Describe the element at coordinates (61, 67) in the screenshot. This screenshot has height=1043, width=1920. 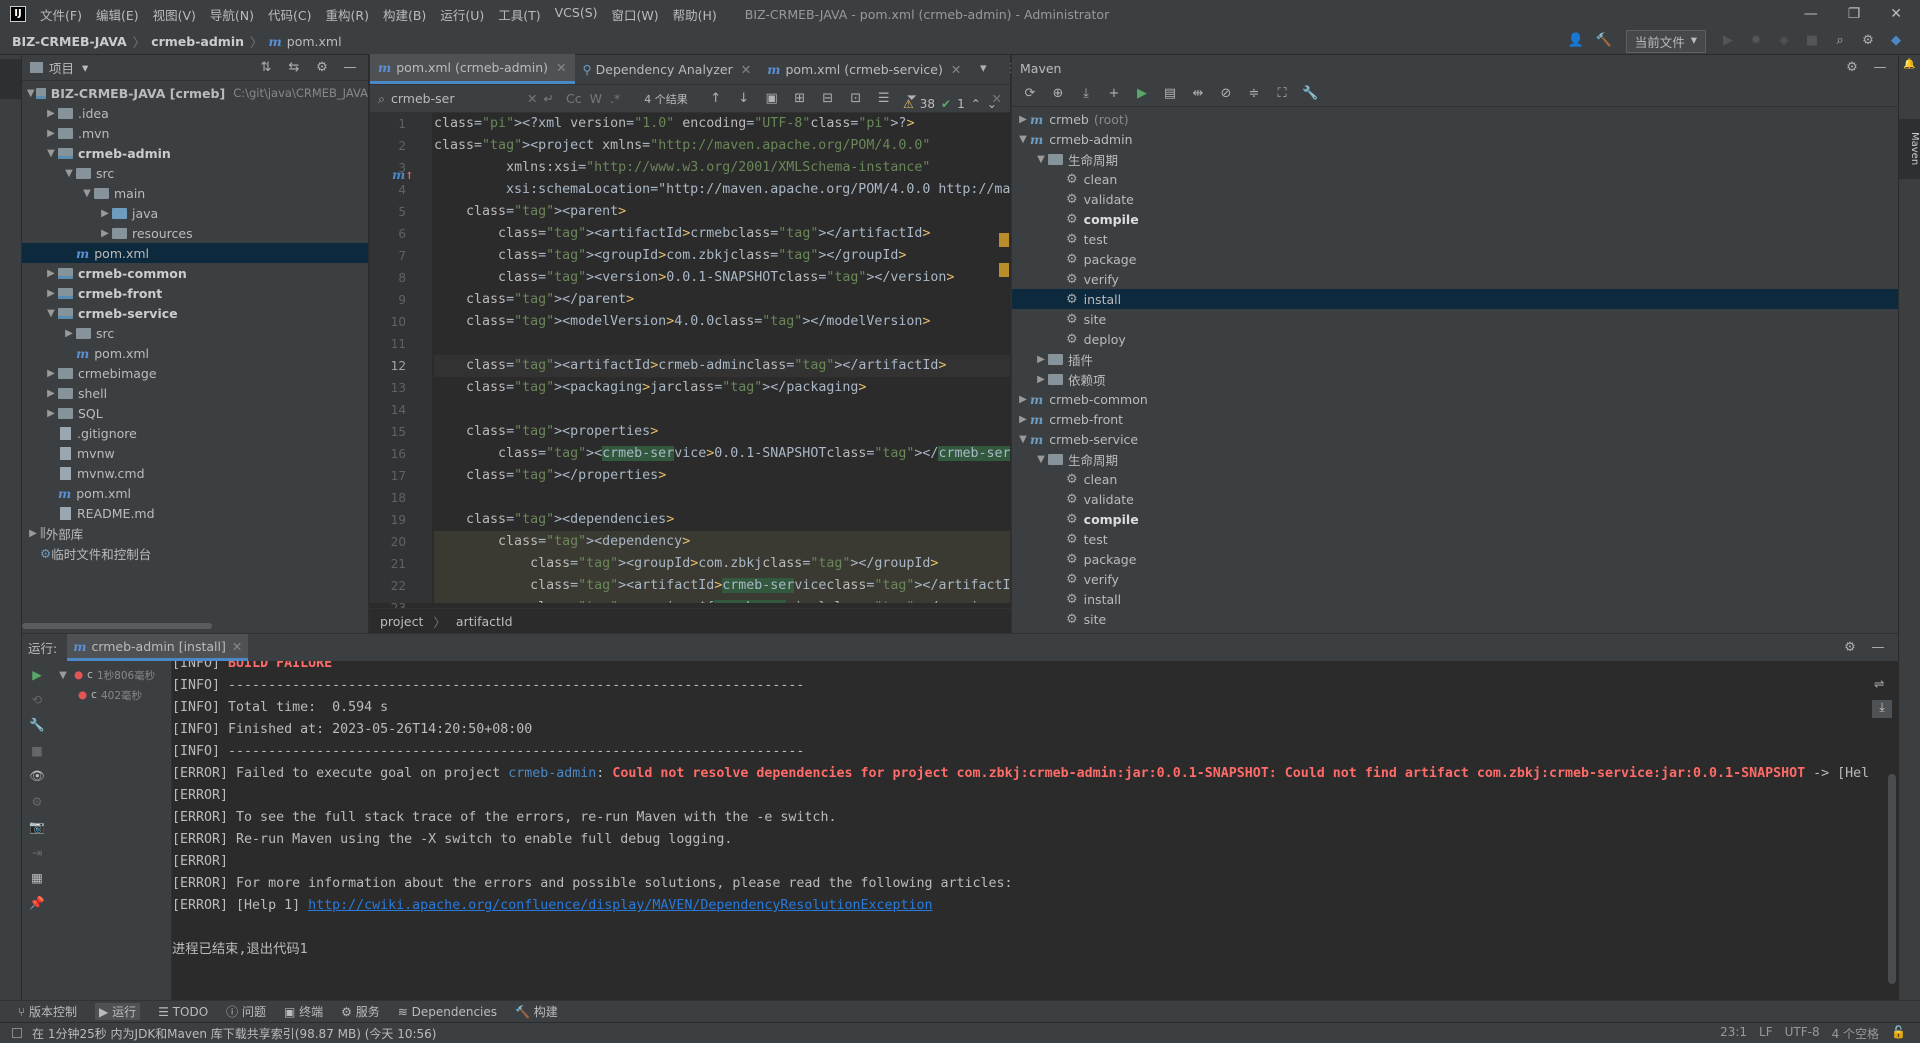
I see `project-panel-title: 项目` at that location.